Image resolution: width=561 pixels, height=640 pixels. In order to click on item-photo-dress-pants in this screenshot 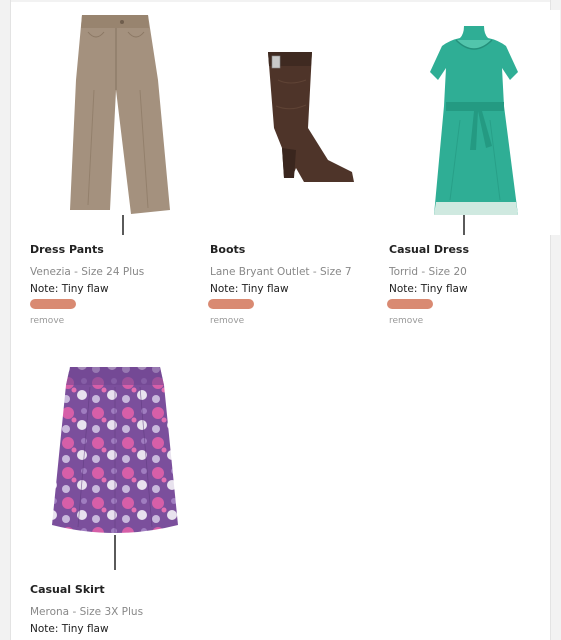, I will do `click(115, 122)`.